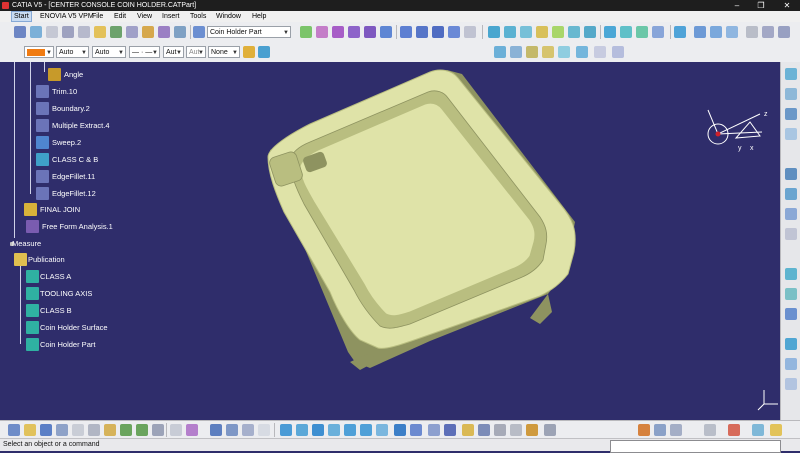 This screenshot has height=453, width=800. I want to click on connect-checker-icon, so click(626, 32).